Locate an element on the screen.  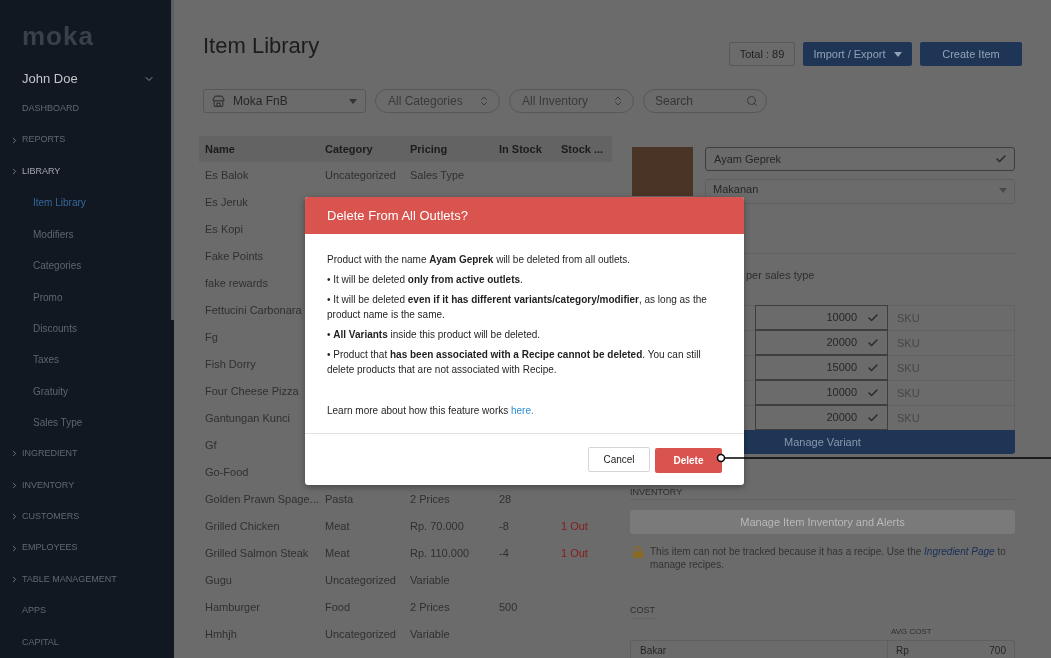
table-cell-text: Grilled Salmon Steak is located at coordinates (257, 554).